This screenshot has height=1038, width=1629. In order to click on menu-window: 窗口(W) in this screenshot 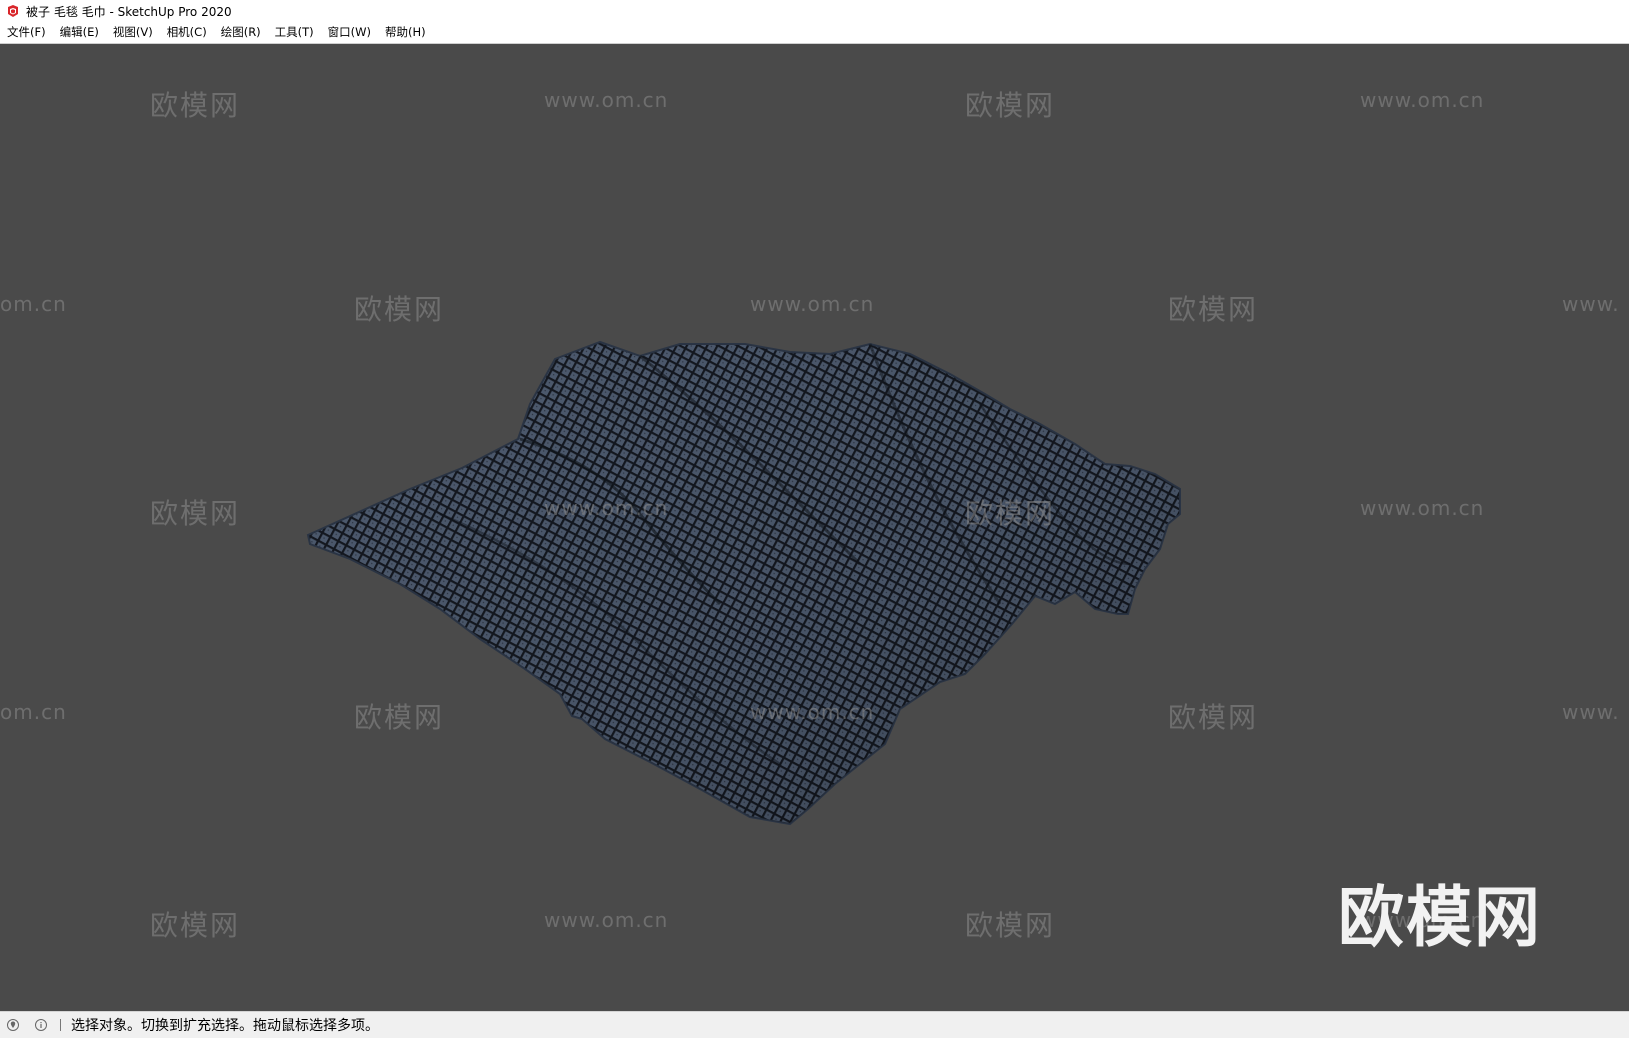, I will do `click(349, 32)`.